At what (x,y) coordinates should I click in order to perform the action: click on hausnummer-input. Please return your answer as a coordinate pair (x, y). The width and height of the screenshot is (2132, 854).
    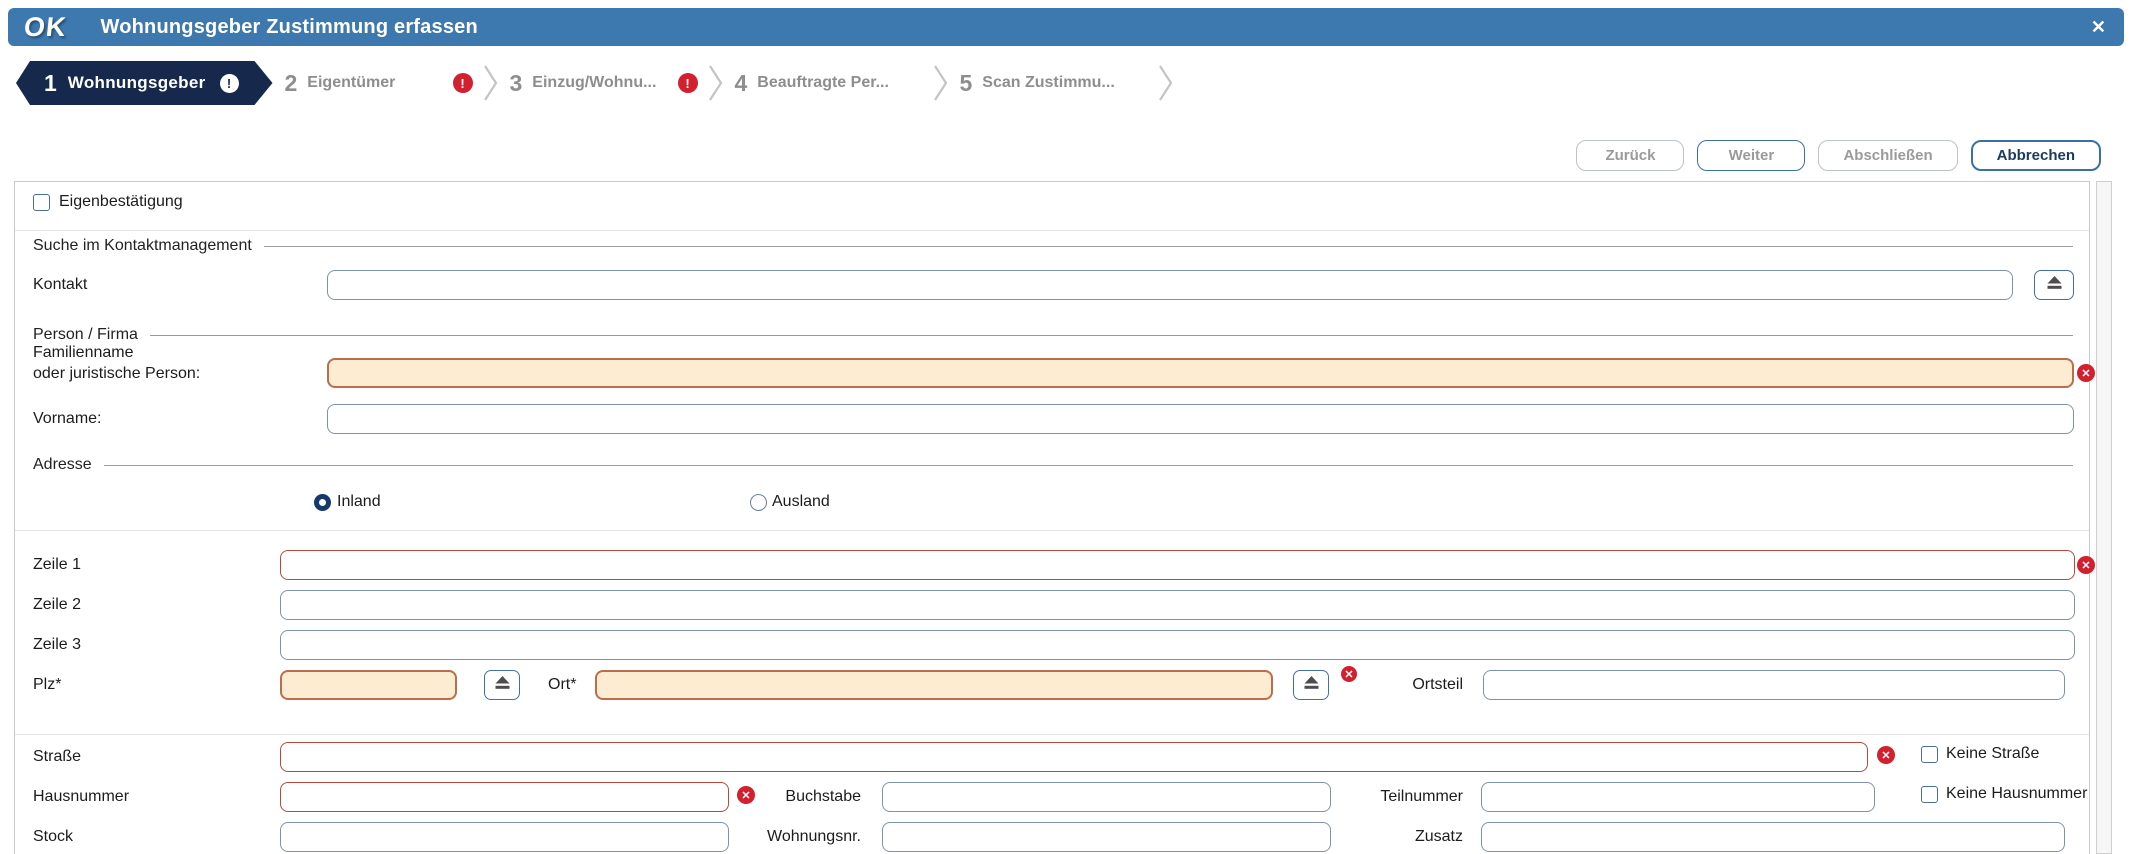
    Looking at the image, I should click on (504, 797).